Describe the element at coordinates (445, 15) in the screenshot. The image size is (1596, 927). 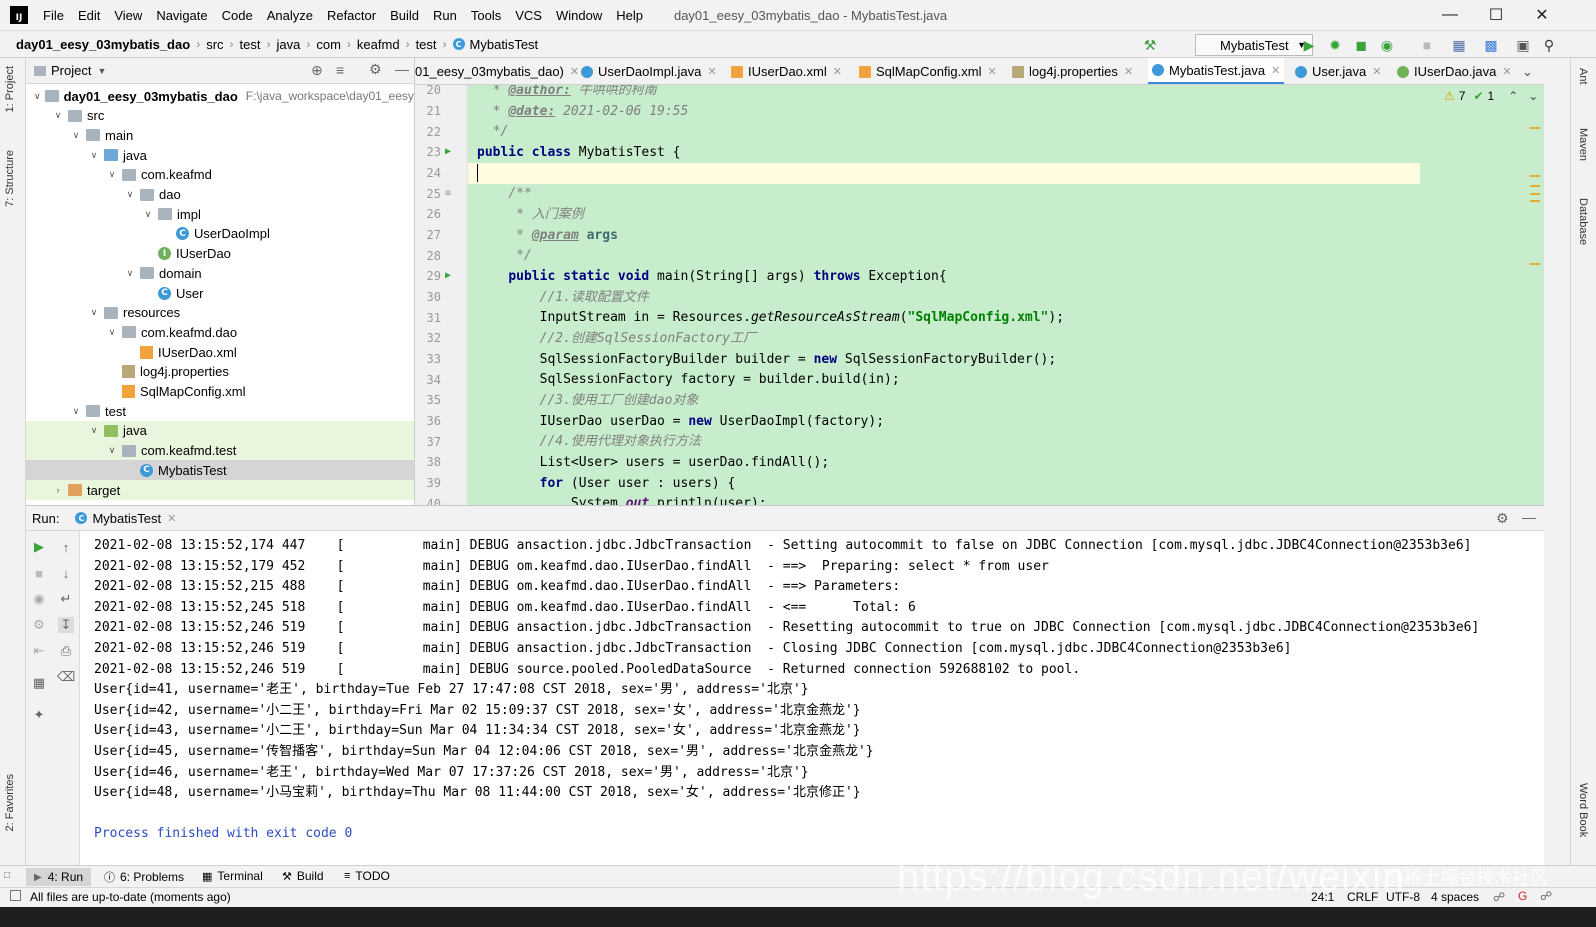
I see `menu-run: Run` at that location.